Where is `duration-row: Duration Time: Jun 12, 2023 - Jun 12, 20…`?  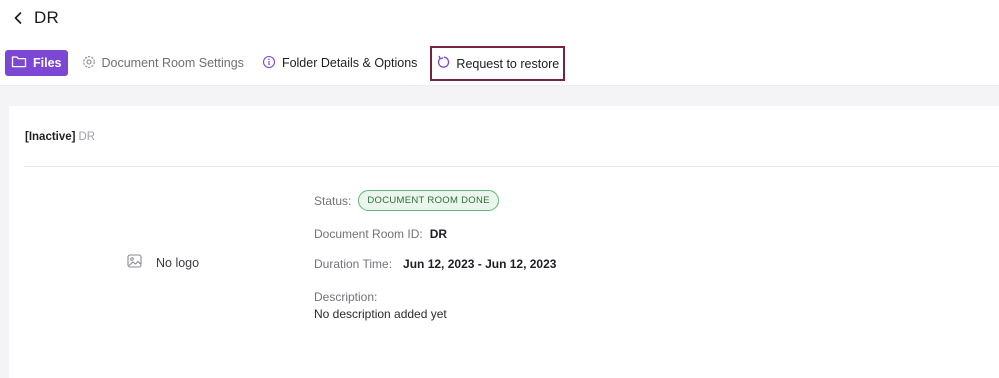
duration-row: Duration Time: Jun 12, 2023 - Jun 12, 20… is located at coordinates (435, 264).